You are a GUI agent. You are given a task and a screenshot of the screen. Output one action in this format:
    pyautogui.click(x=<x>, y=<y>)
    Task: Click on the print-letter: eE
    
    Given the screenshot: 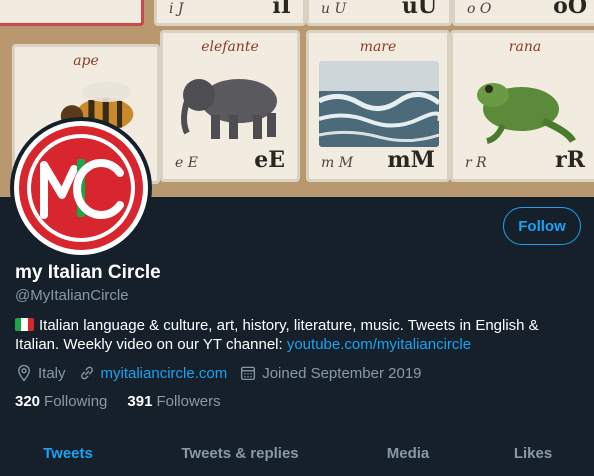 What is the action you would take?
    pyautogui.click(x=269, y=160)
    